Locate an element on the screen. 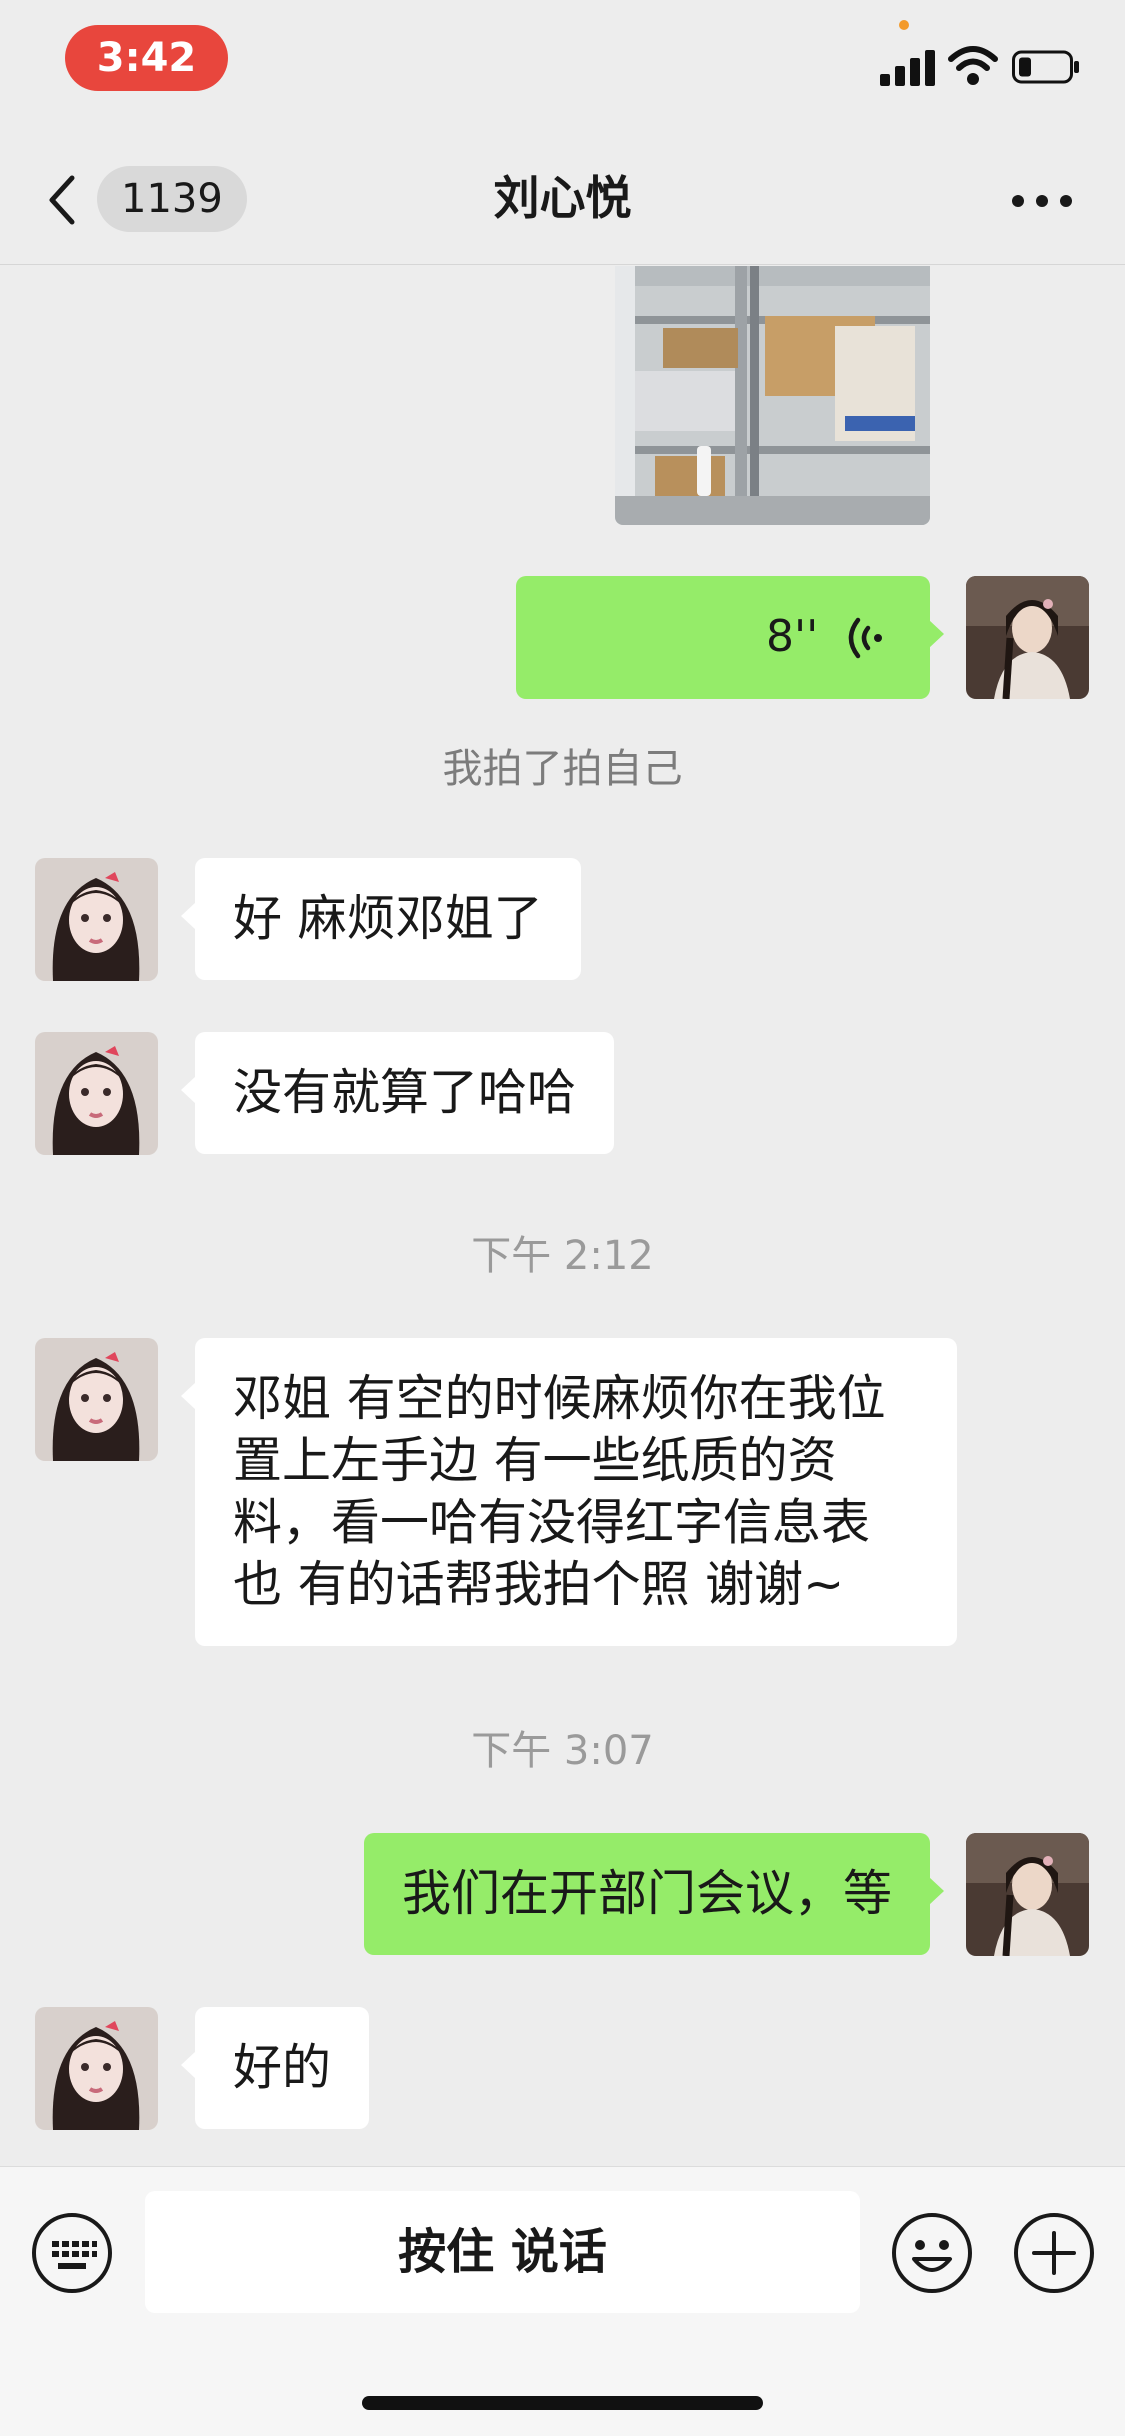  keyboard-icon is located at coordinates (72, 2253).